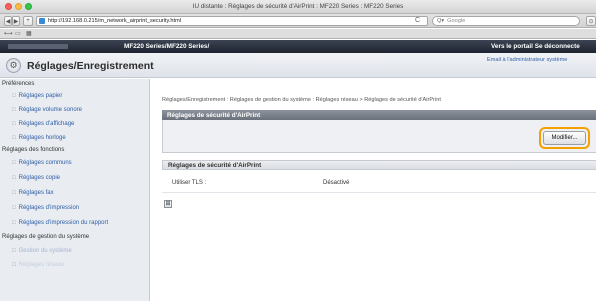 The height and width of the screenshot is (301, 596). What do you see at coordinates (456, 21) in the screenshot?
I see `search-placeholder: Google` at bounding box center [456, 21].